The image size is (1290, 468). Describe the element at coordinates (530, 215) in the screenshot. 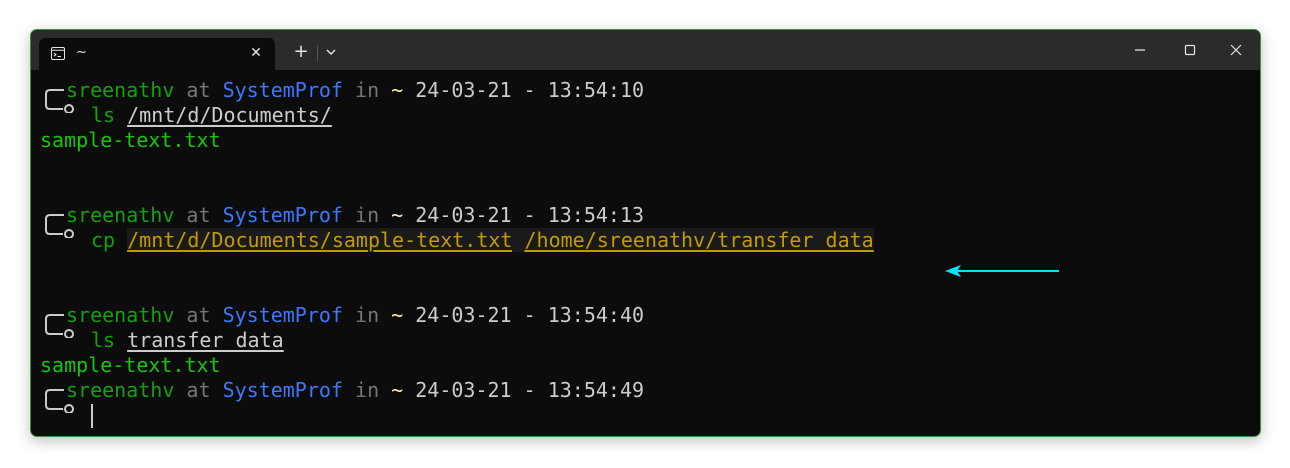

I see `timestamp: 24-03-21 - 13:54:13` at that location.